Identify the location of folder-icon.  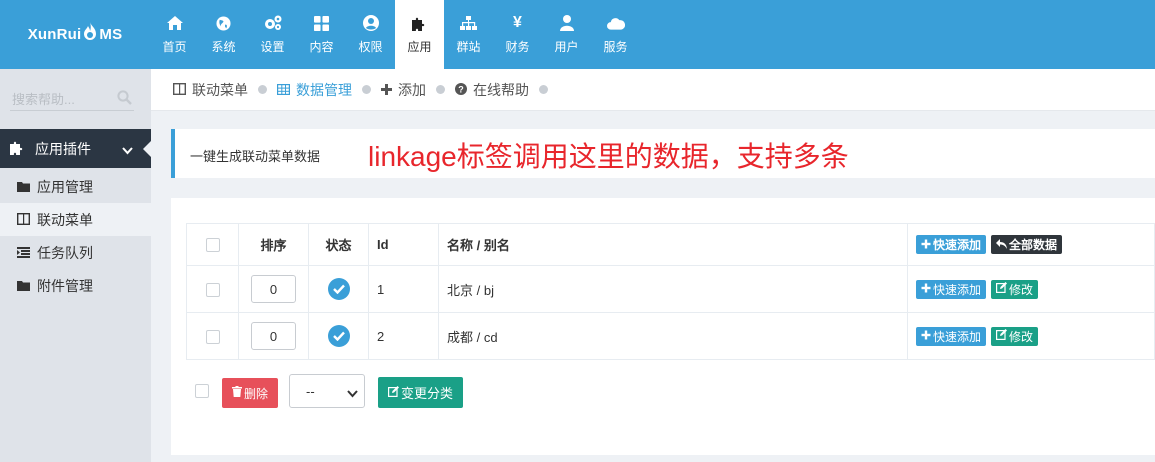
(23, 187).